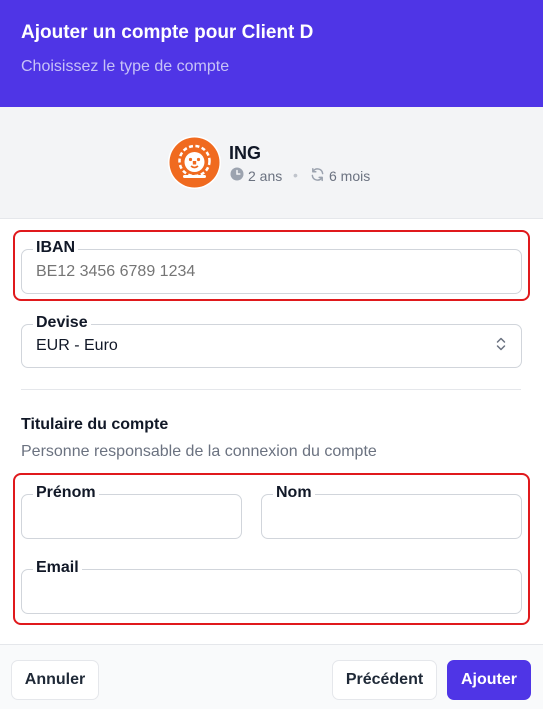 The image size is (543, 709). I want to click on refresh-icon, so click(317, 176).